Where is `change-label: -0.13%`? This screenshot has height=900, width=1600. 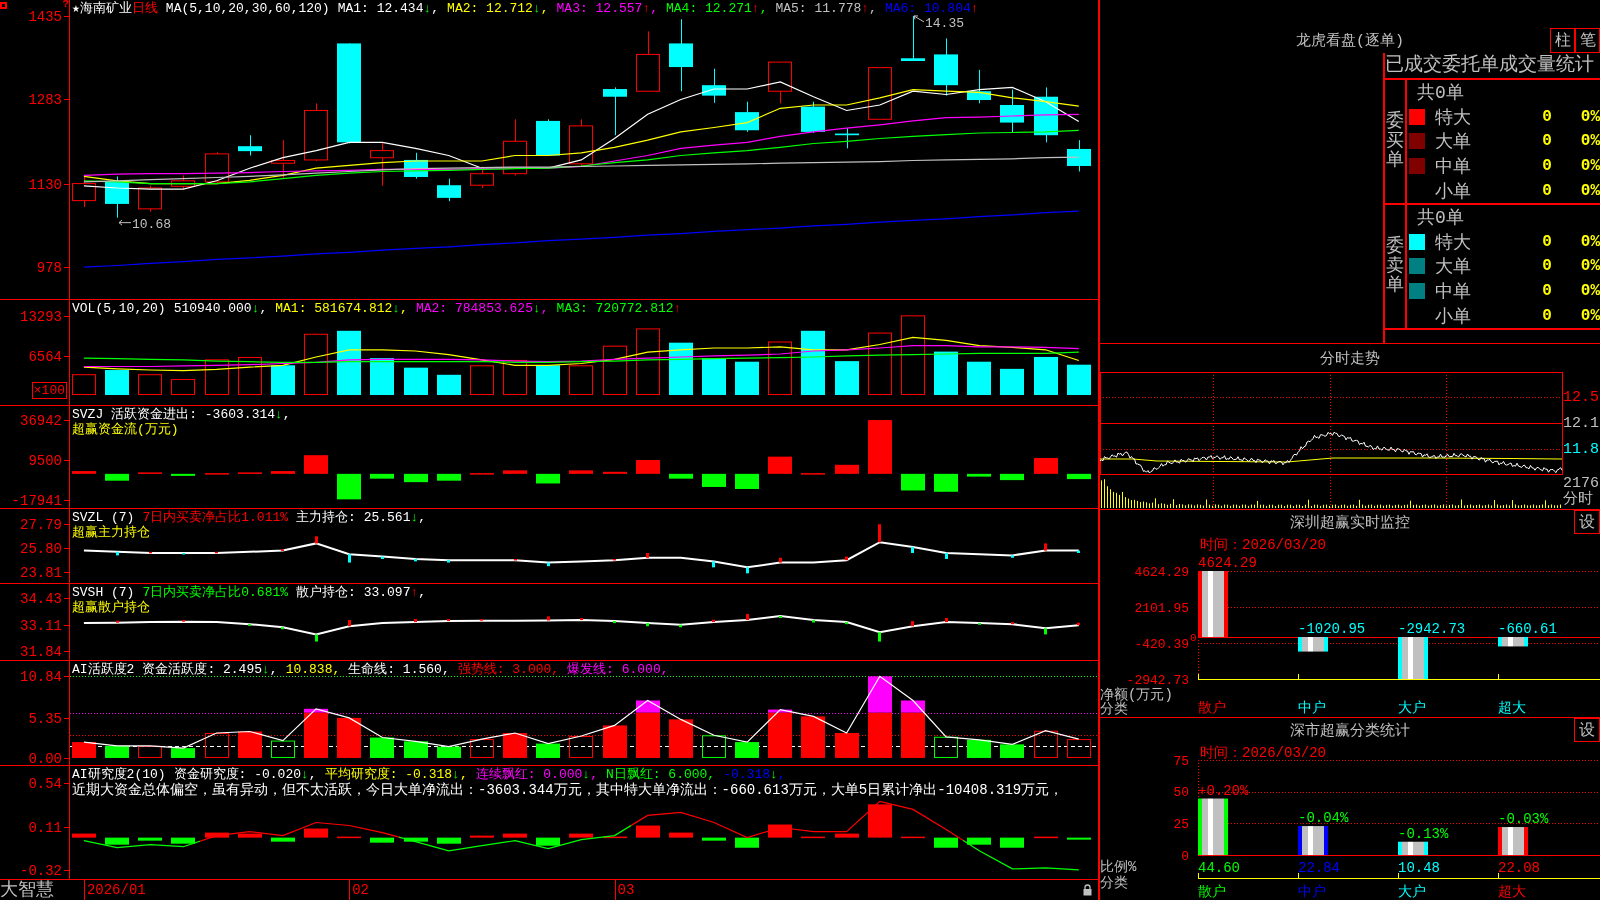 change-label: -0.13% is located at coordinates (1423, 833).